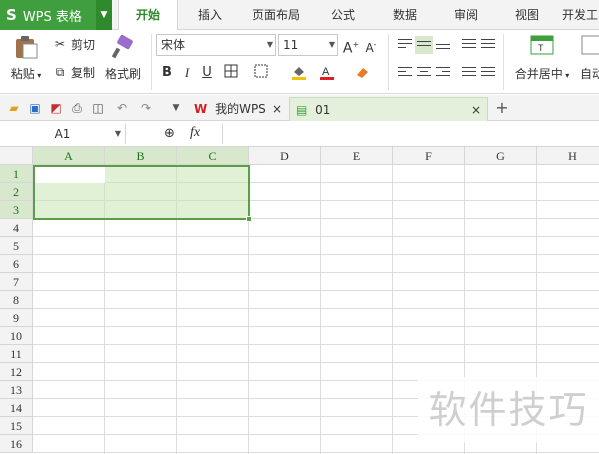  Describe the element at coordinates (388, 109) in the screenshot. I see `doctab-01: ▤ 01 ×` at that location.